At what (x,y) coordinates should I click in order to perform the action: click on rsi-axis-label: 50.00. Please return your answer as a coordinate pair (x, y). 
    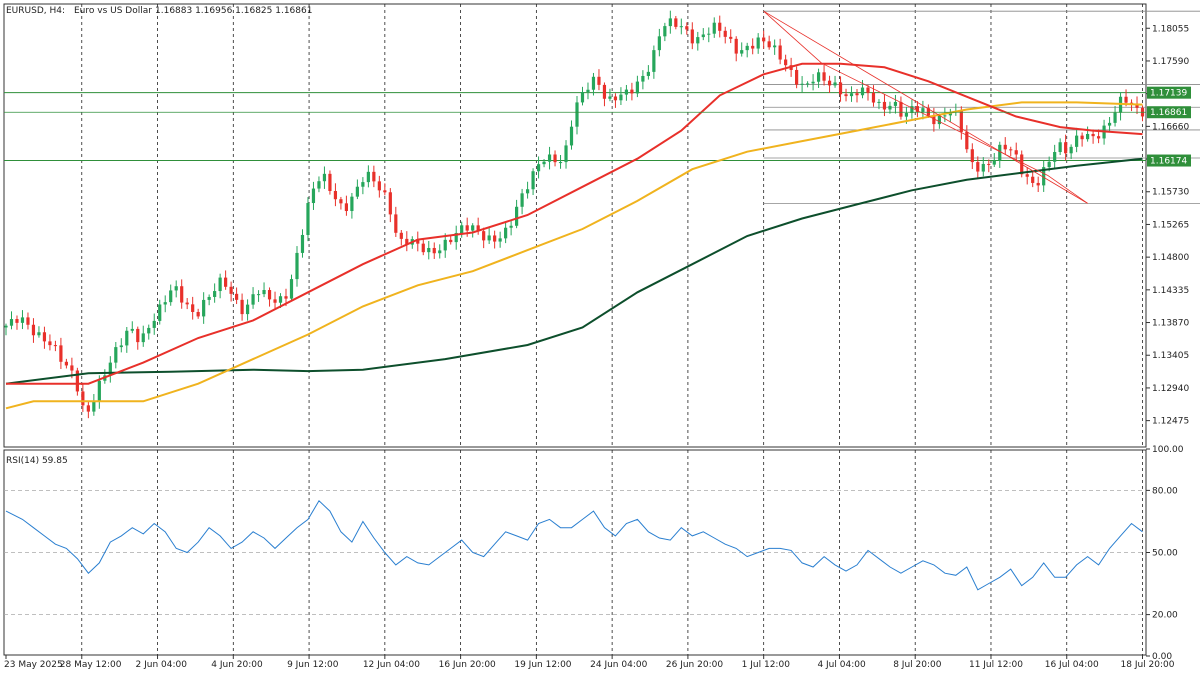
    Looking at the image, I should click on (1165, 554).